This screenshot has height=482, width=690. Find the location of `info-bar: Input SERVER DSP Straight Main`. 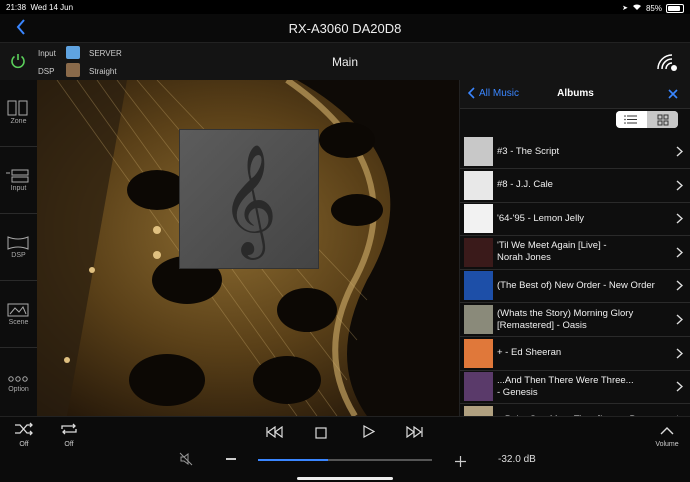

info-bar: Input SERVER DSP Straight Main is located at coordinates (345, 62).